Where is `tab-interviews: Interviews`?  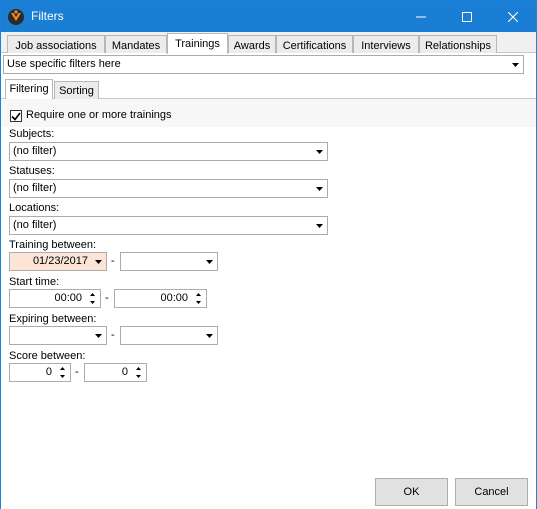
tab-interviews: Interviews is located at coordinates (386, 44).